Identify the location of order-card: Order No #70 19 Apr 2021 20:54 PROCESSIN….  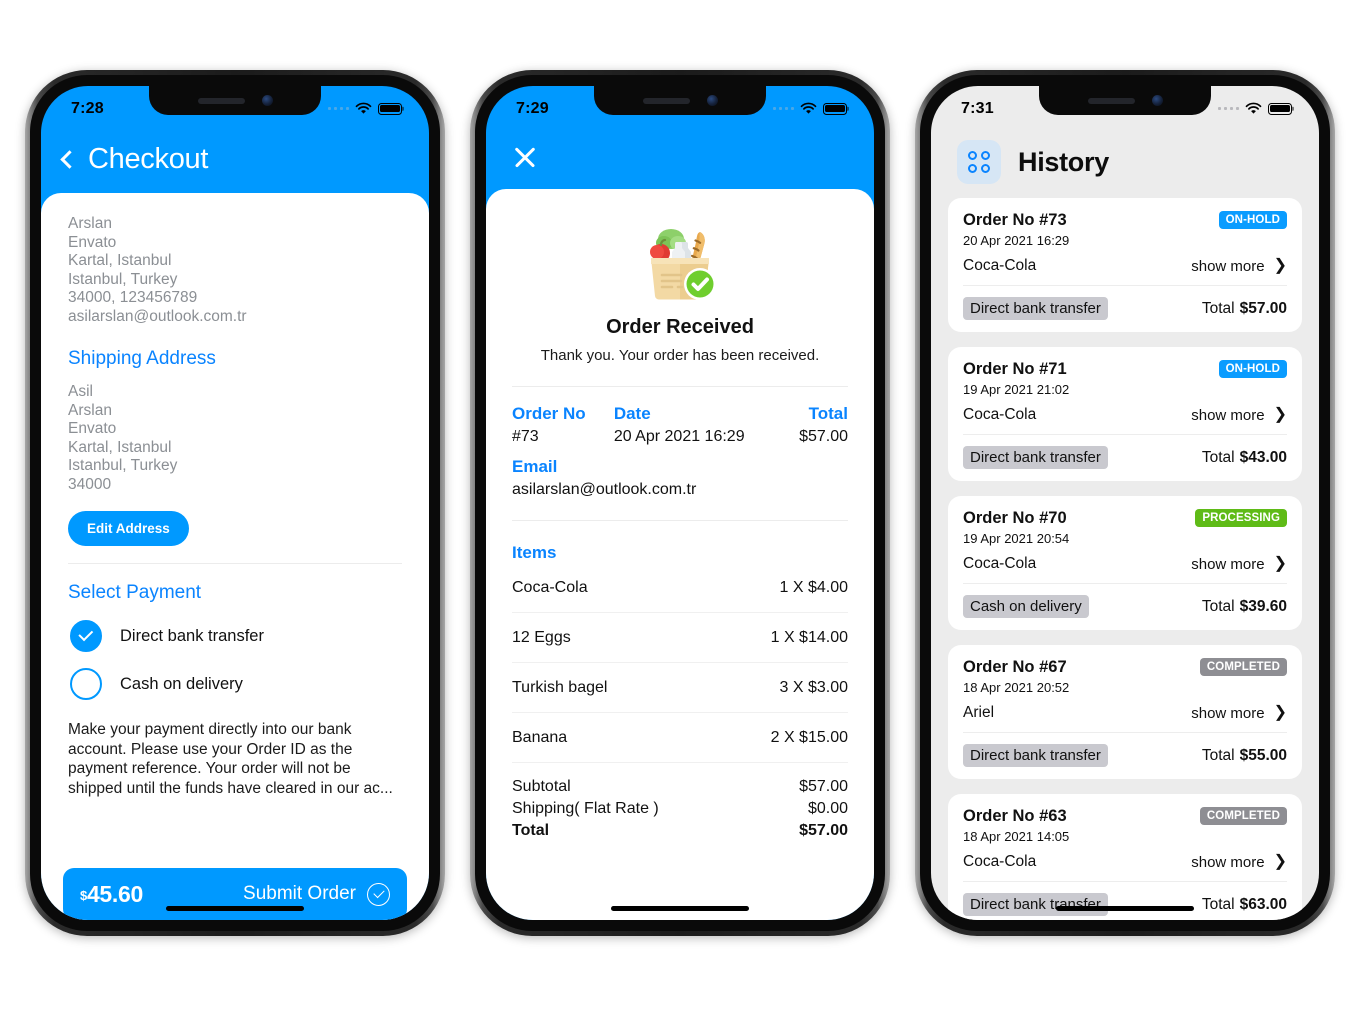
(1125, 563).